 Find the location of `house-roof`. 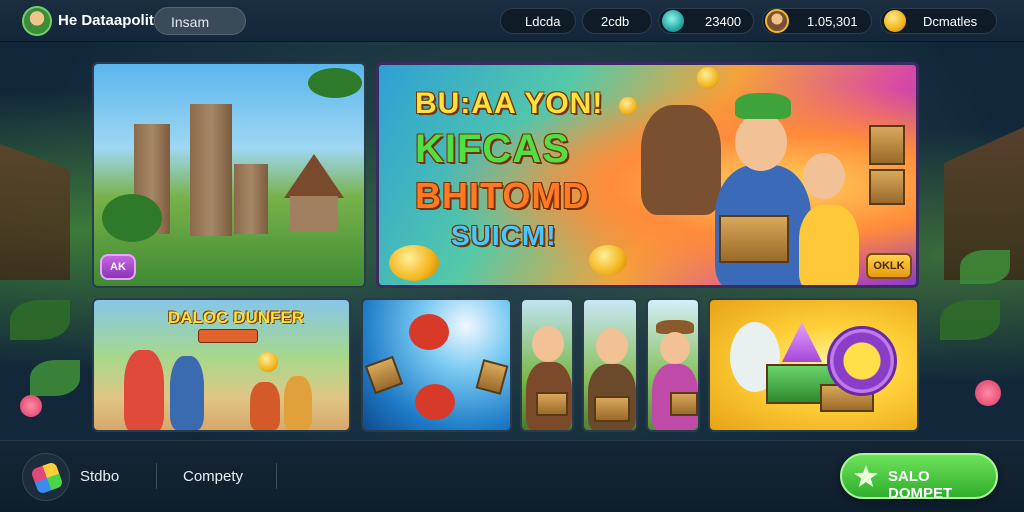

house-roof is located at coordinates (314, 176).